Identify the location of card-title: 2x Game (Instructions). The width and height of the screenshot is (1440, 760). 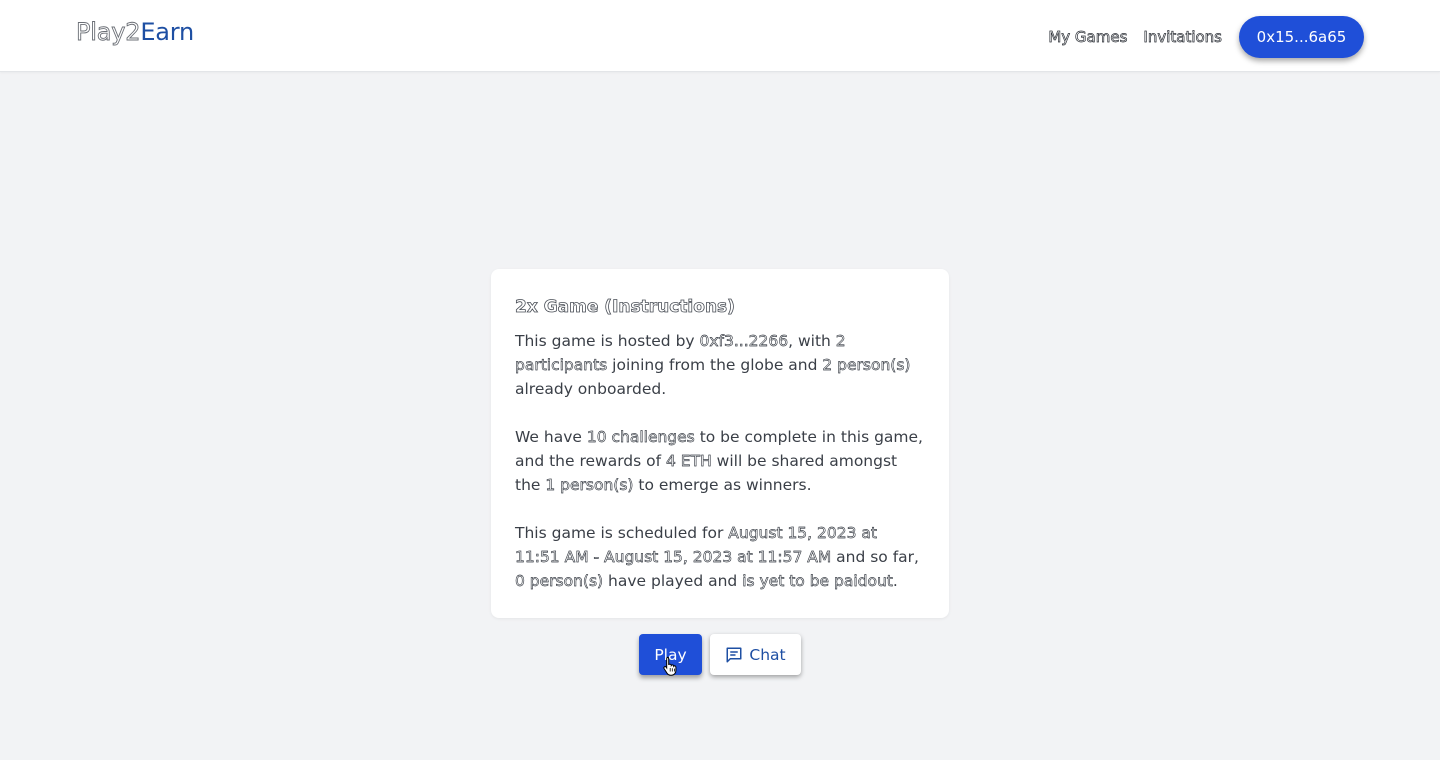
(625, 307).